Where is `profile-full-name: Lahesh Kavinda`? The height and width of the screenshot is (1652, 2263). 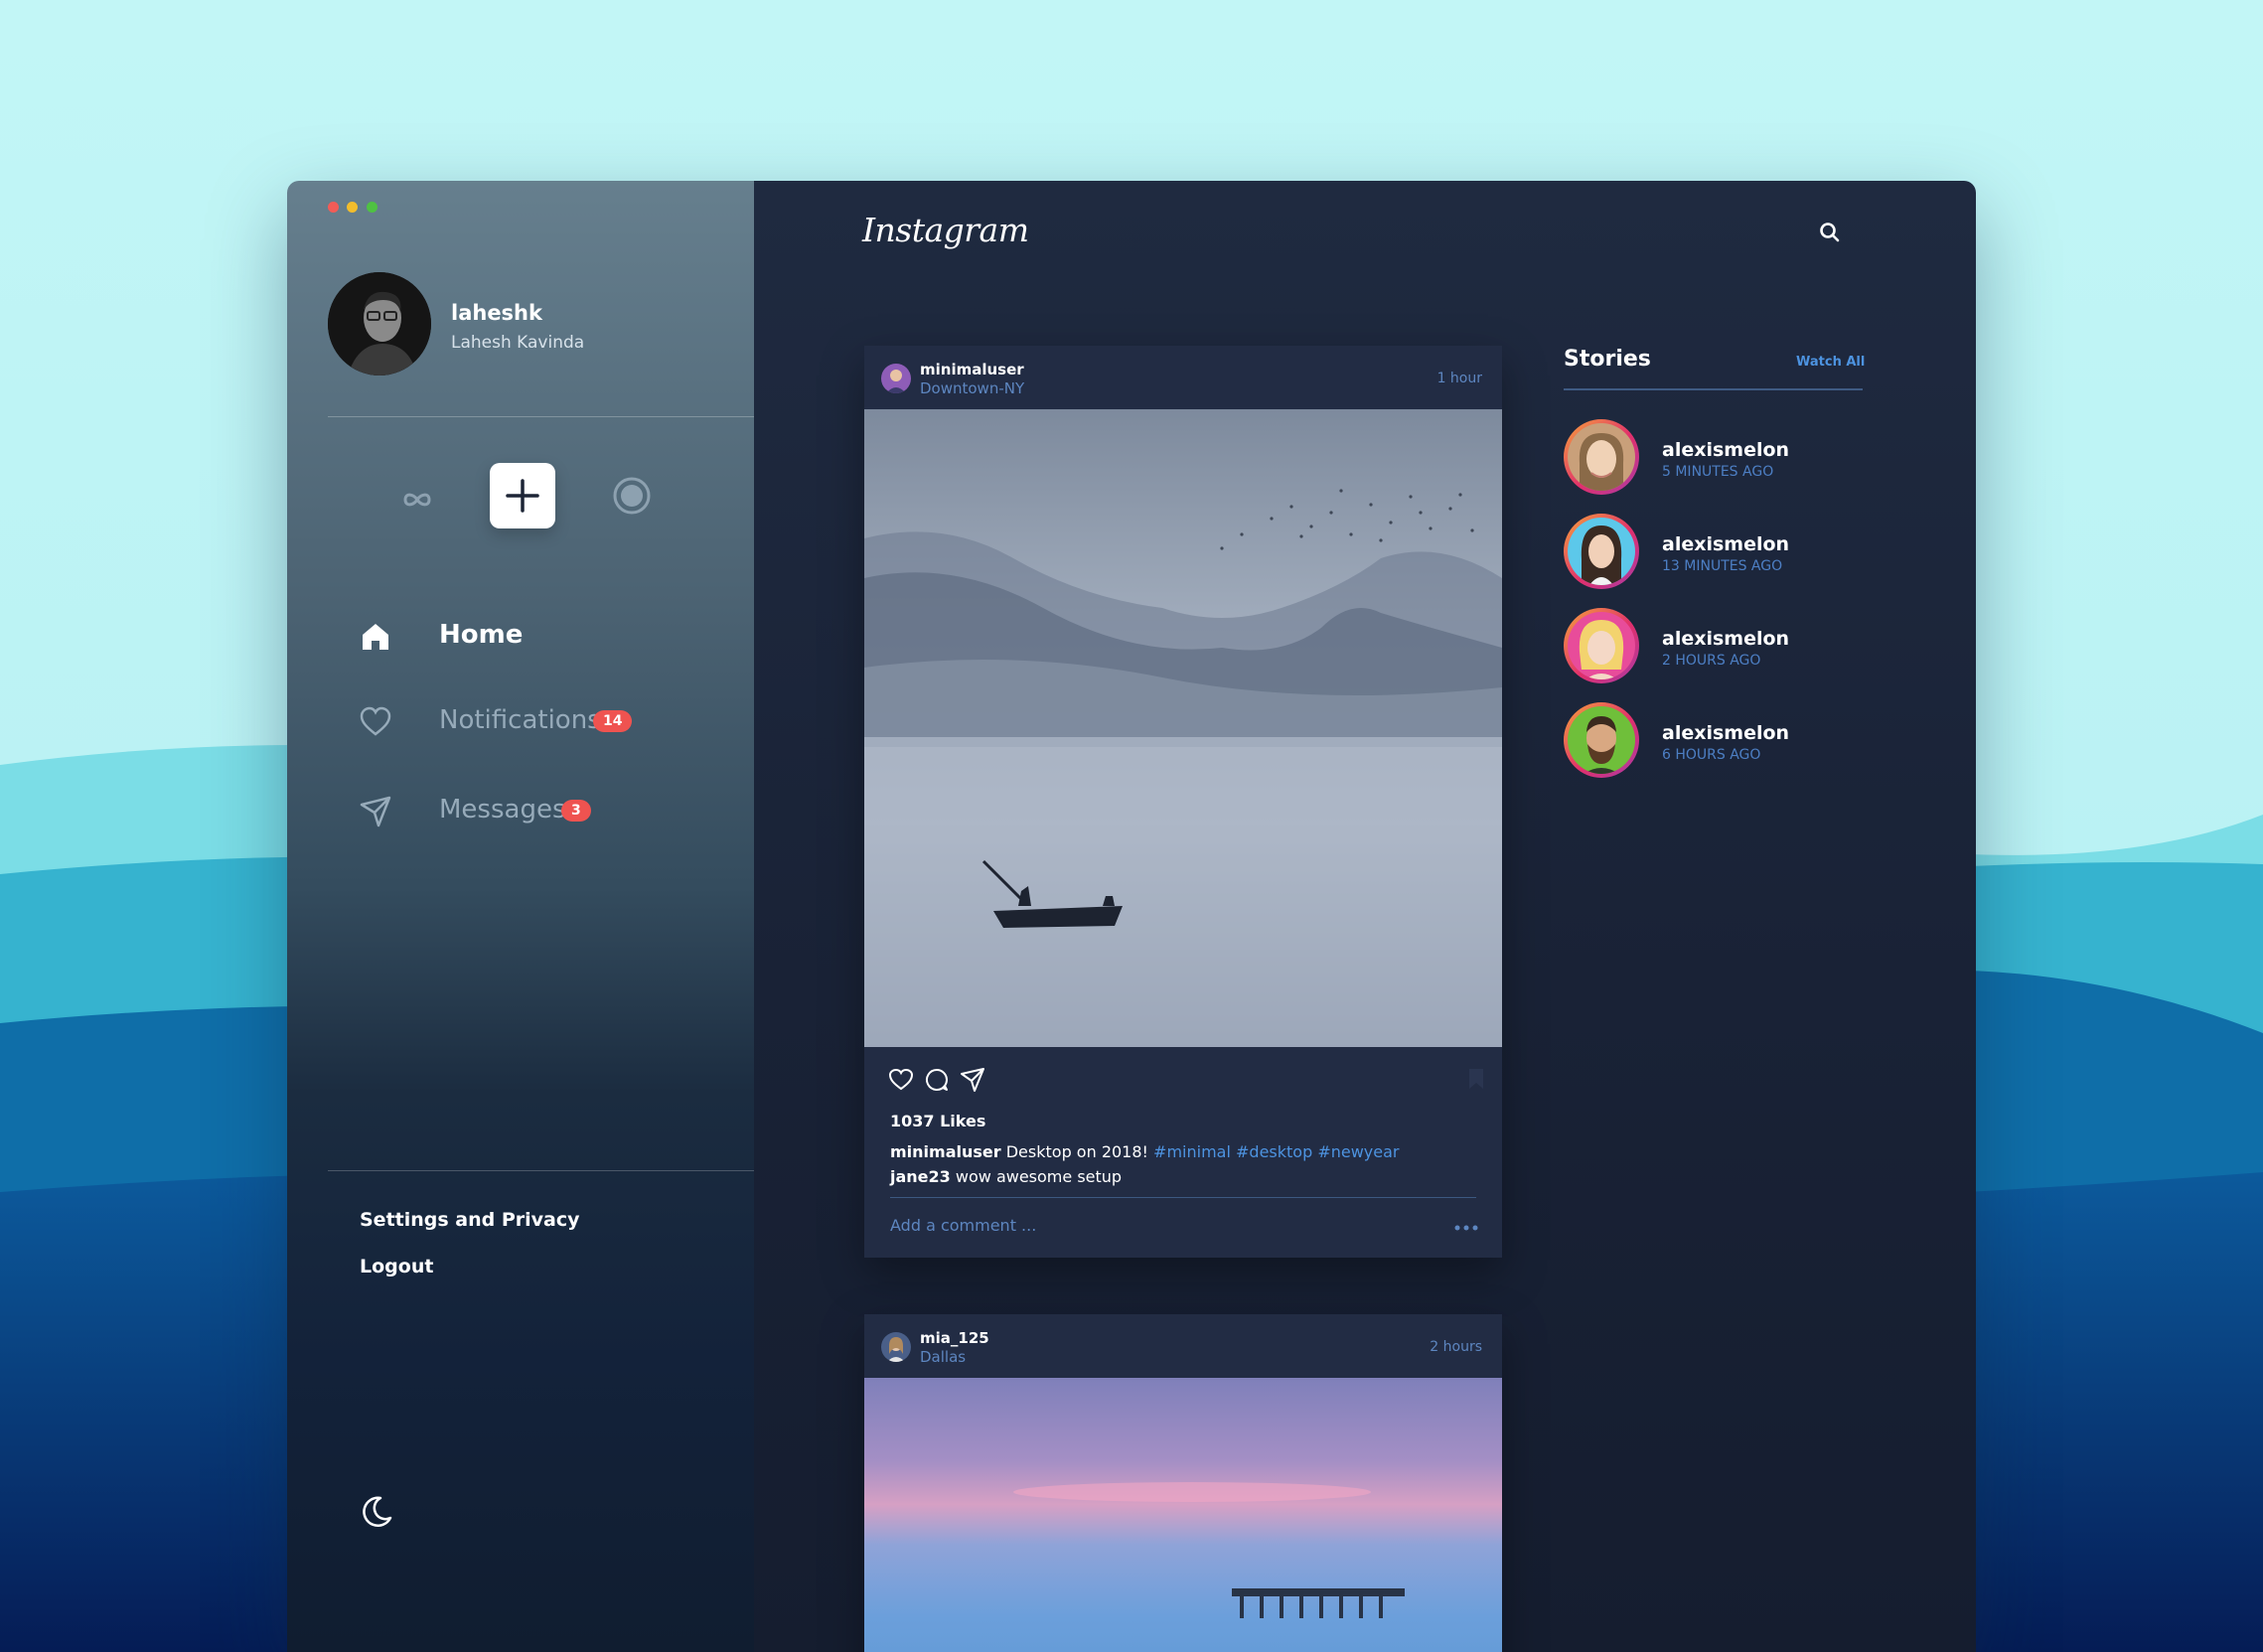 profile-full-name: Lahesh Kavinda is located at coordinates (518, 343).